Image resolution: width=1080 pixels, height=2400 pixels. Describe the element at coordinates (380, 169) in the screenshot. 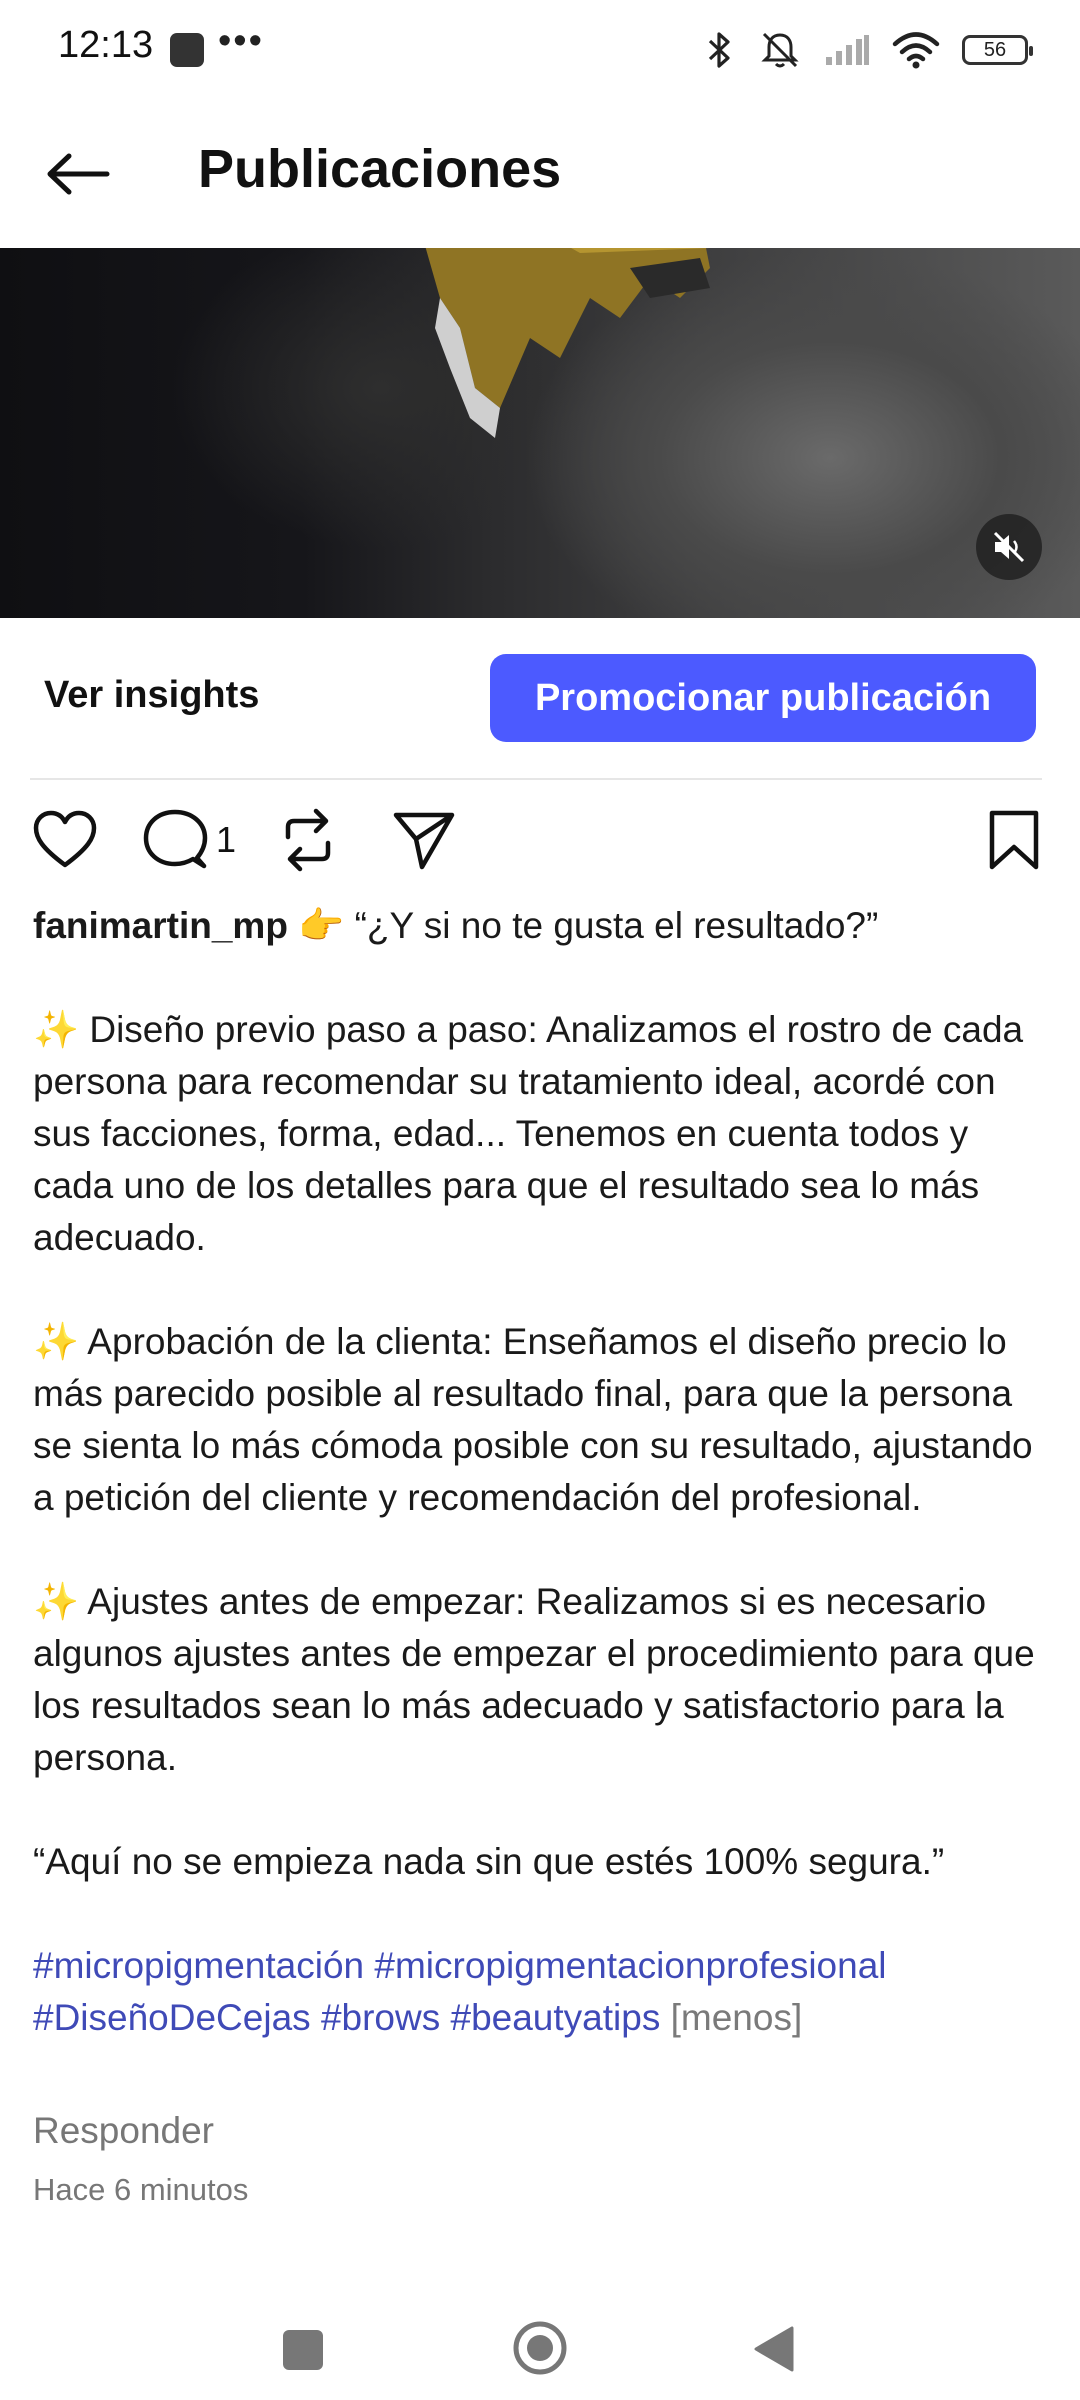

I see `page-title: Publicaciones` at that location.